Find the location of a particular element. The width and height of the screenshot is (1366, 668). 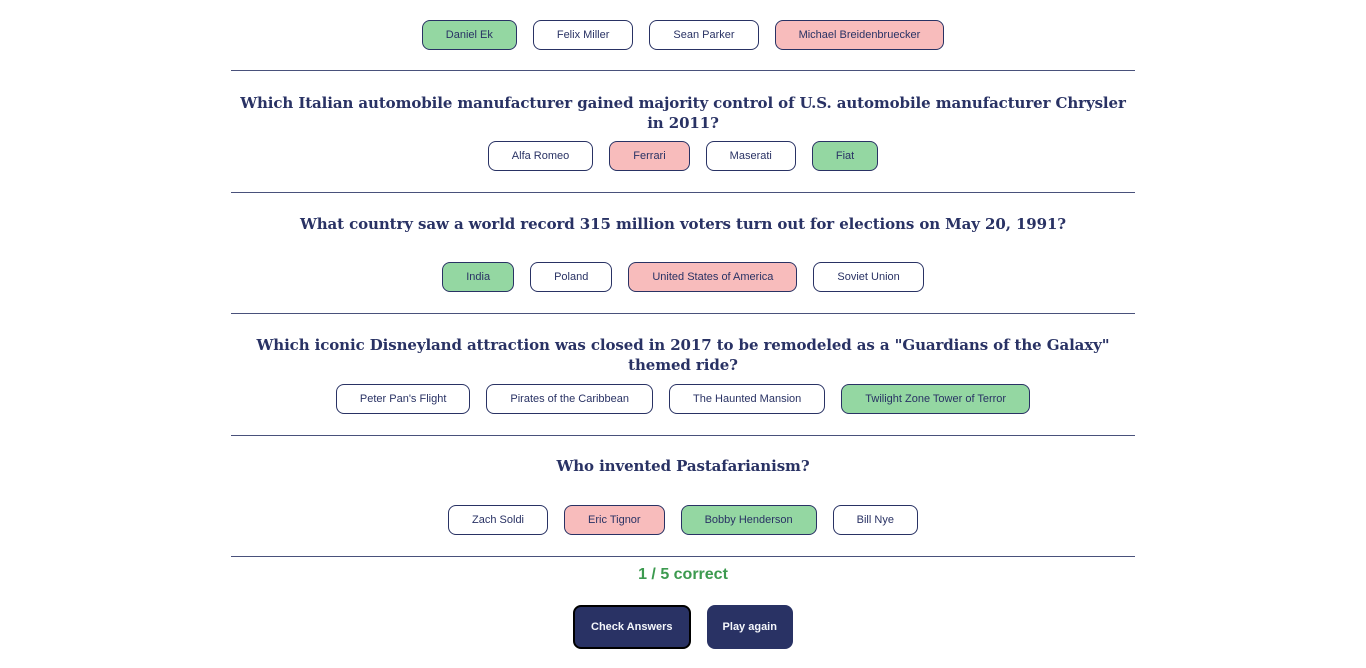

answer-option: Sean Parker is located at coordinates (704, 35).